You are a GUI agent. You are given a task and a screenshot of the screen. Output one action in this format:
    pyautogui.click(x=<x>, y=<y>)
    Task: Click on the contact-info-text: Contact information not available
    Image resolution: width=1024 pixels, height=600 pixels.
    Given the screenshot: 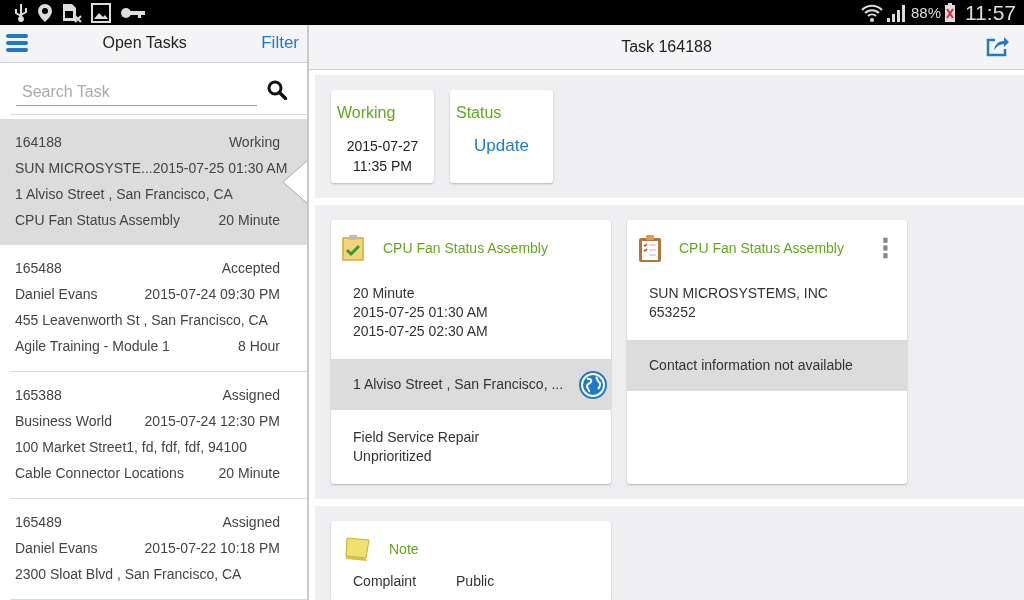 What is the action you would take?
    pyautogui.click(x=751, y=365)
    